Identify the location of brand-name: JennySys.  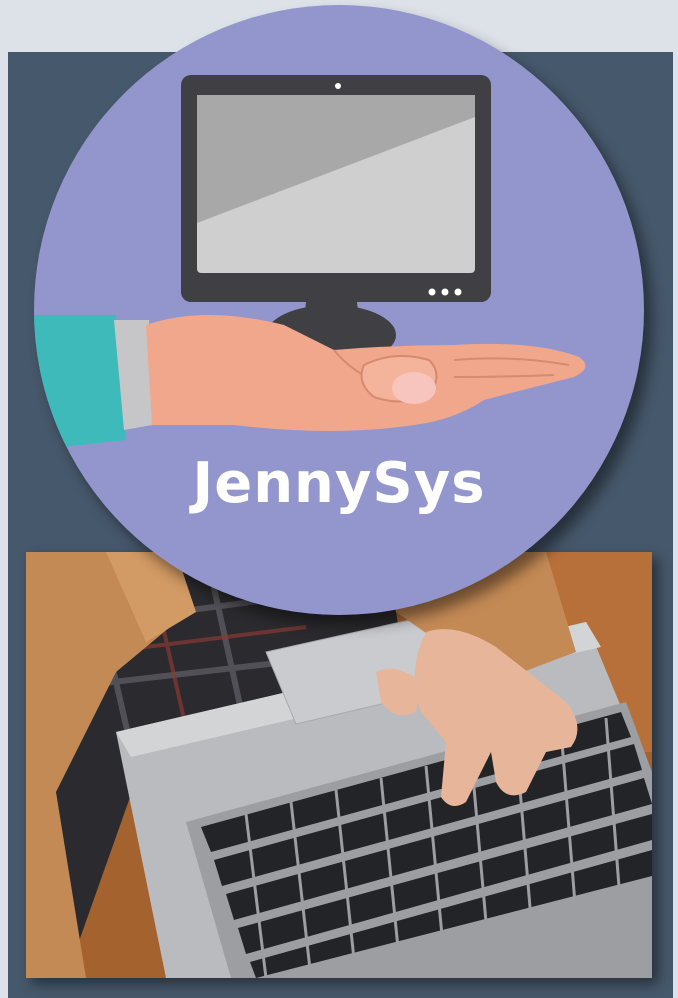
(339, 483).